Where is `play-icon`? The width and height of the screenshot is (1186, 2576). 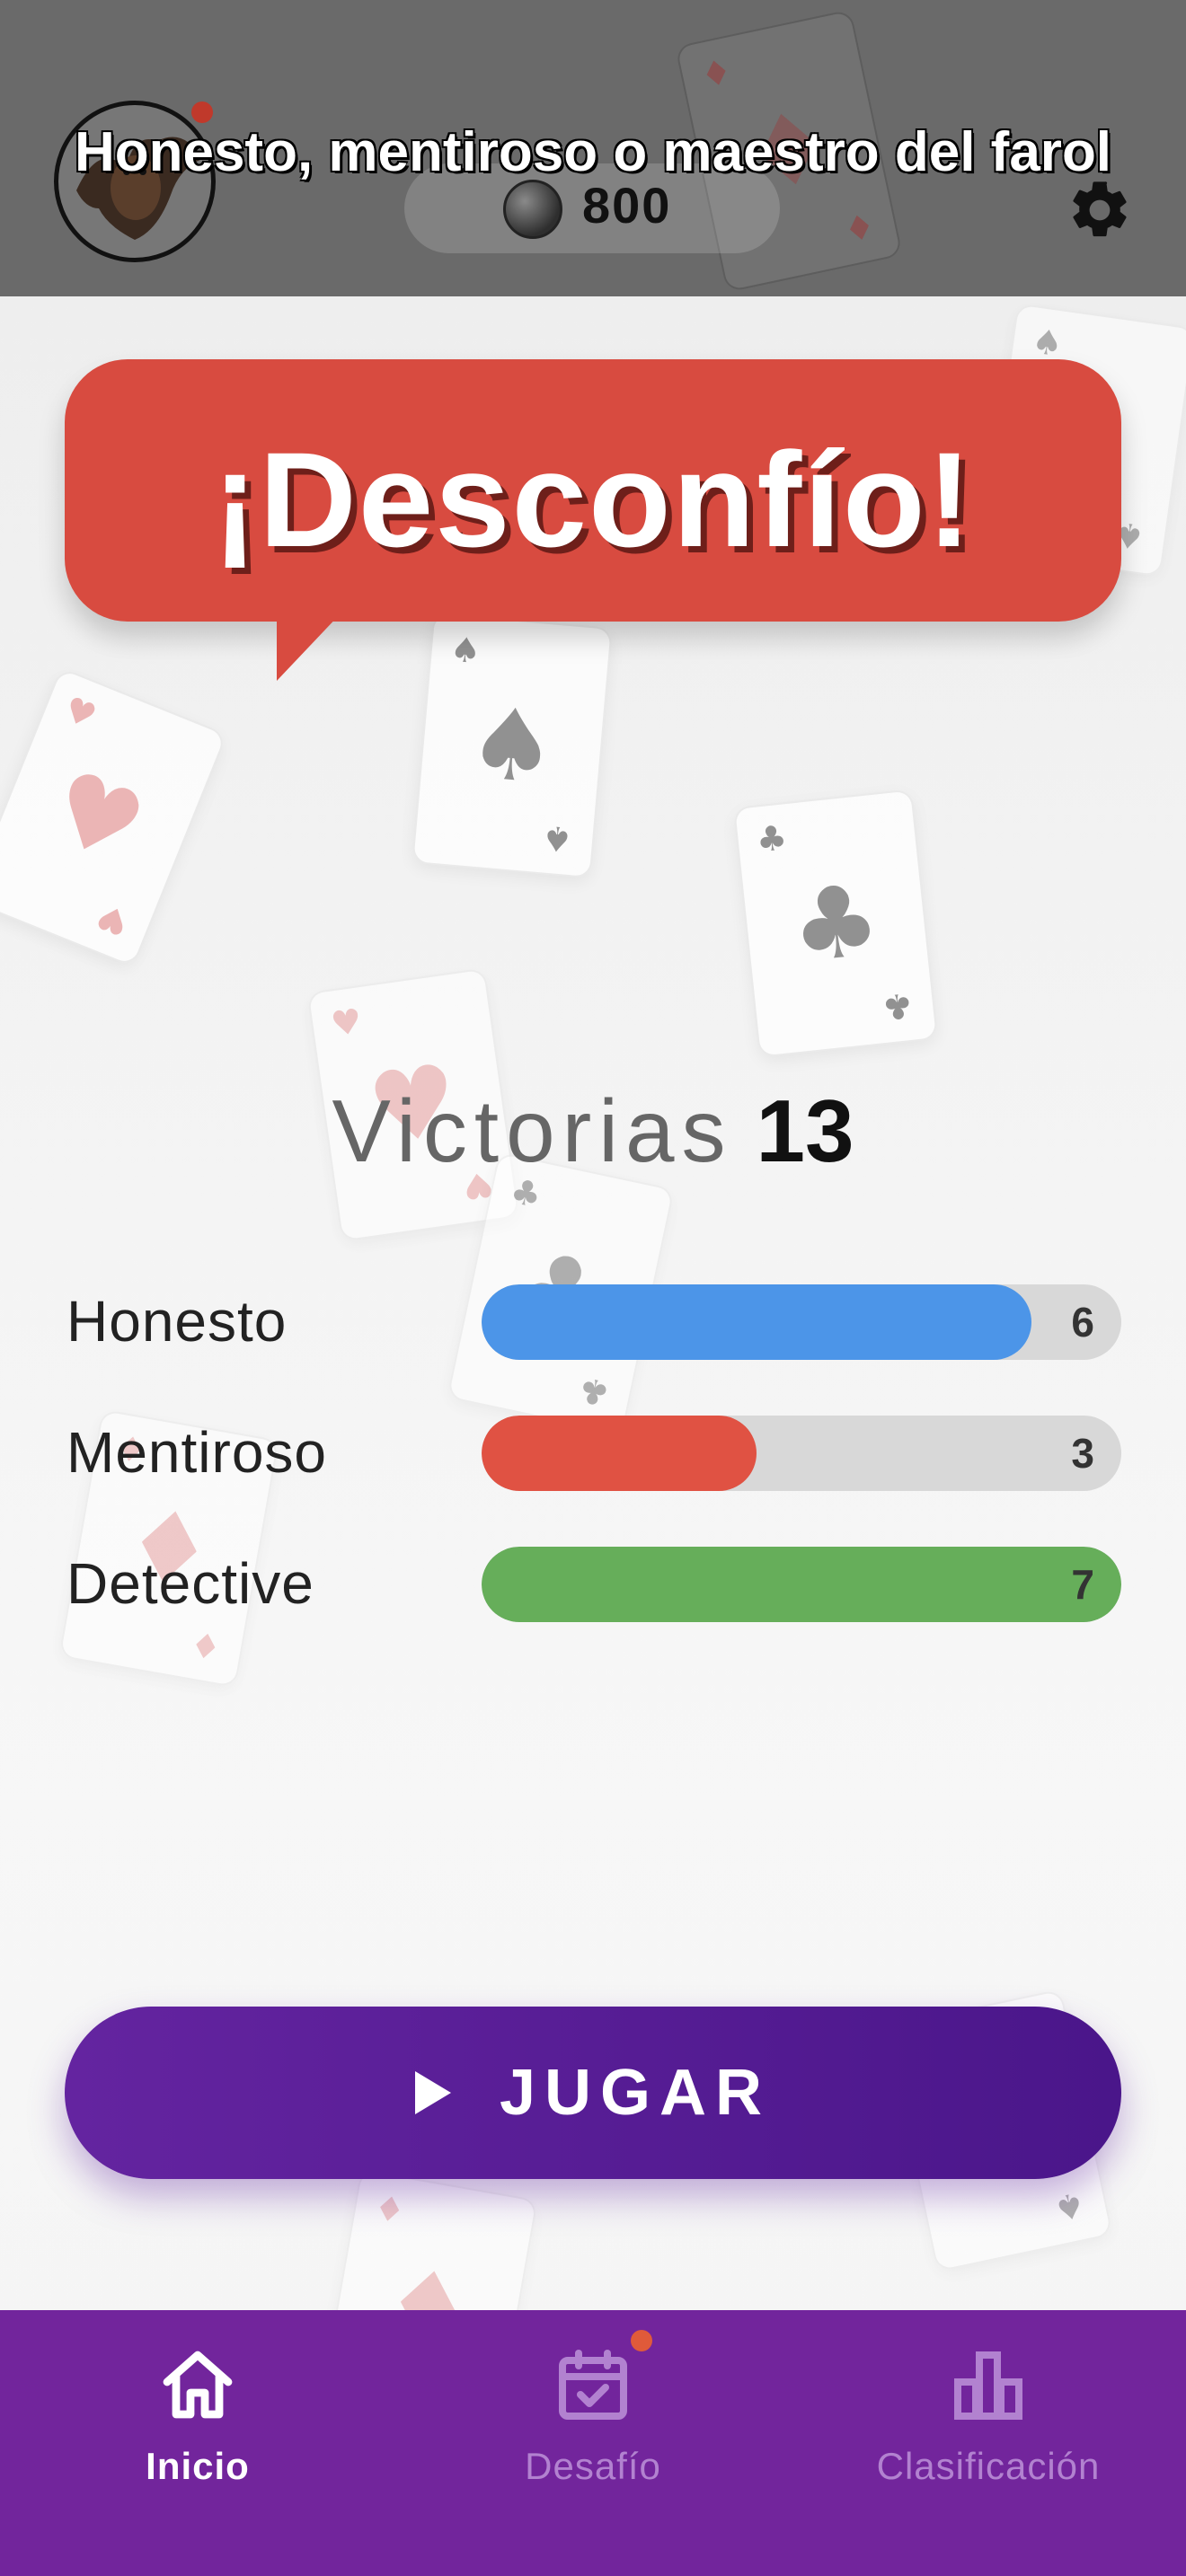
play-icon is located at coordinates (432, 2092).